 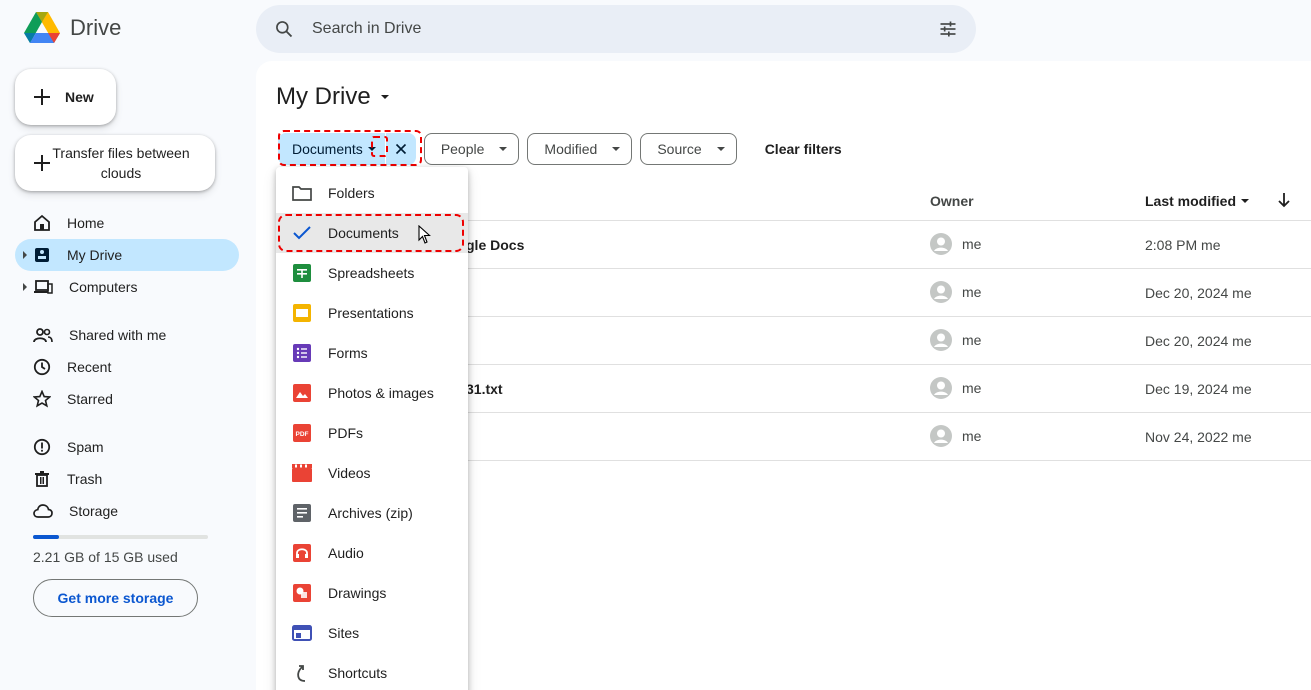 I want to click on chevron-down-icon, so click(x=384, y=97).